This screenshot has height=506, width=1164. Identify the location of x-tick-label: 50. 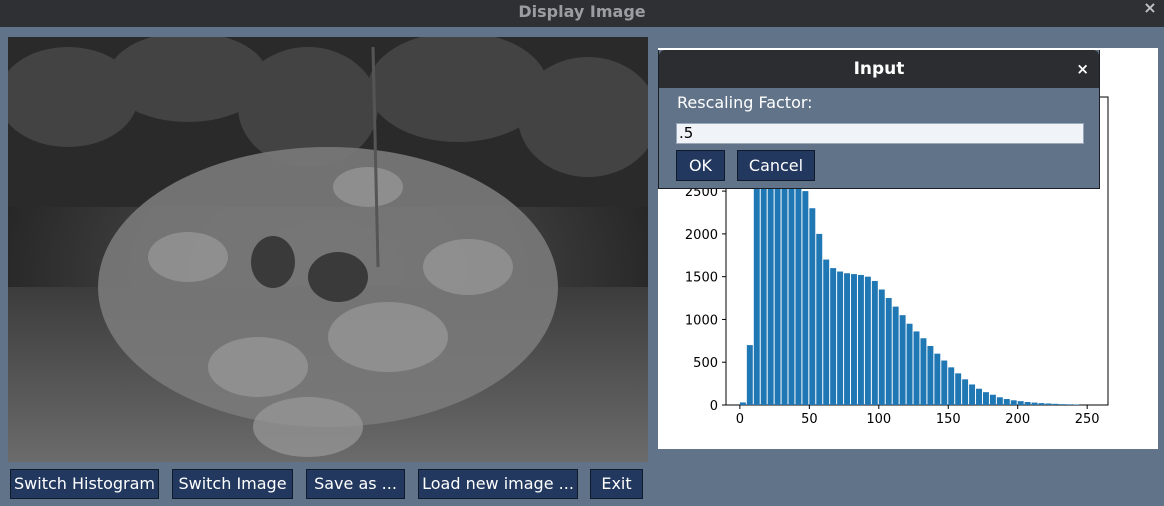
(809, 419).